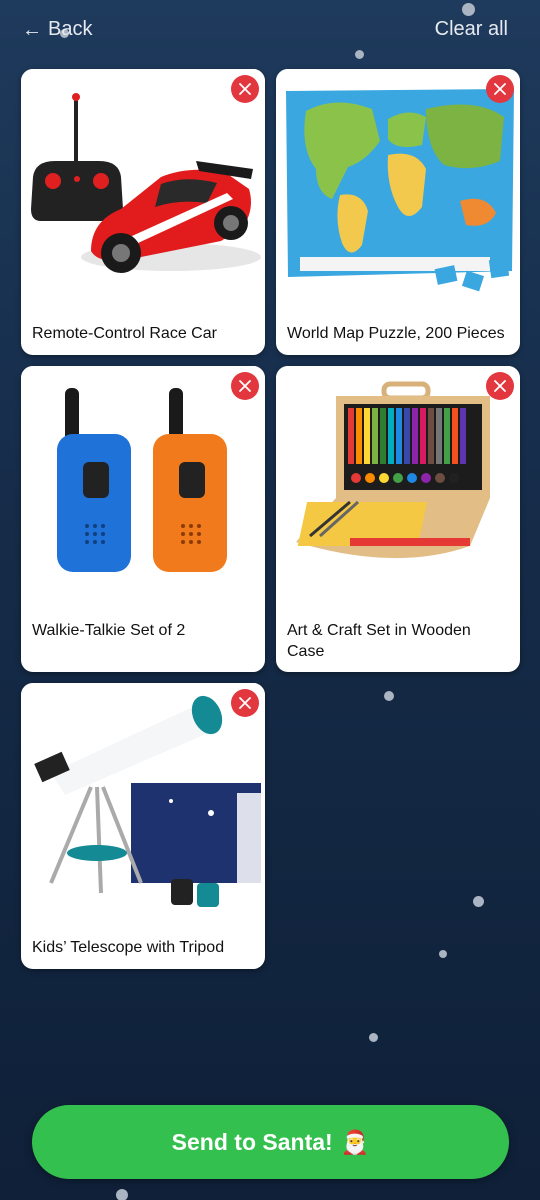 This screenshot has height=1200, width=540. Describe the element at coordinates (128, 947) in the screenshot. I see `item-name: Kids’ Telescope with Tripod` at that location.